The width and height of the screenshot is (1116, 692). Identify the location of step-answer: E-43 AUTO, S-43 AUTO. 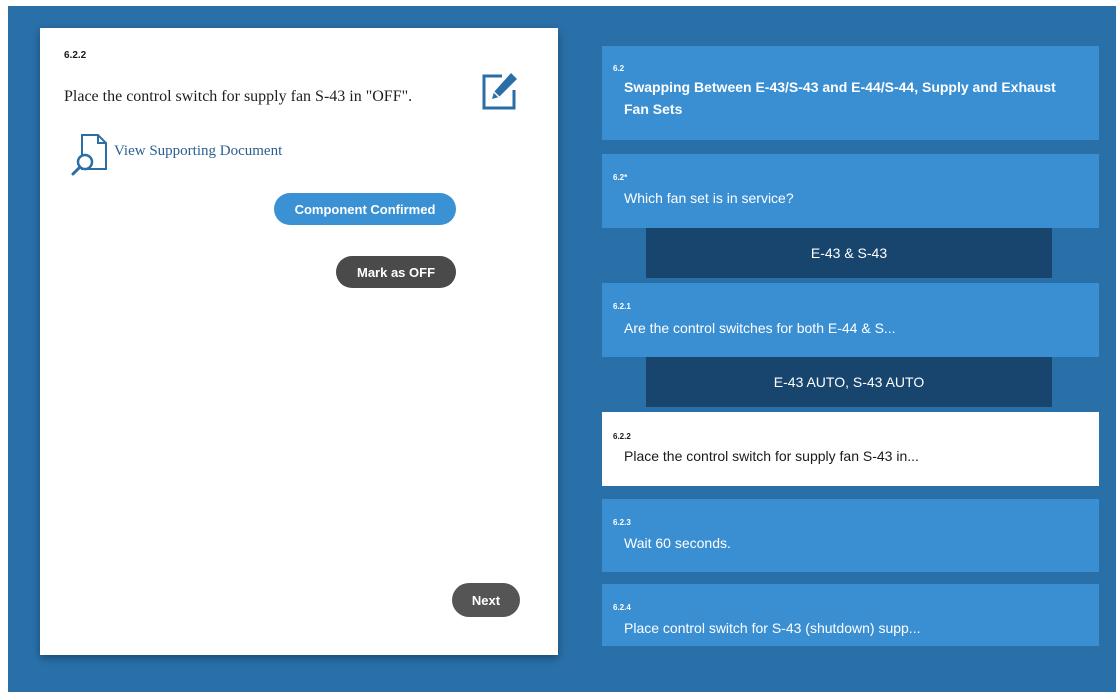
(849, 382).